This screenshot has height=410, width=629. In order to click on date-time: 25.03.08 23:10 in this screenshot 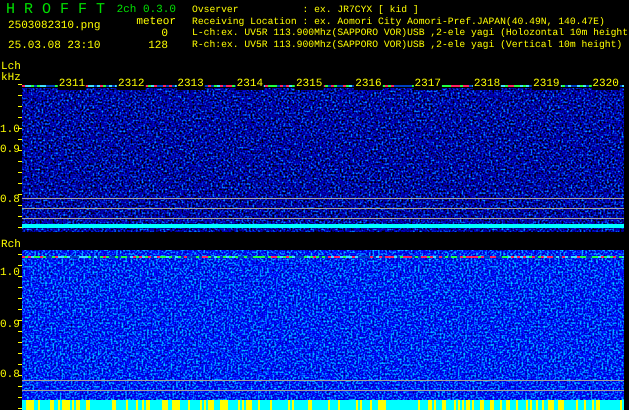, I will do `click(54, 46)`.